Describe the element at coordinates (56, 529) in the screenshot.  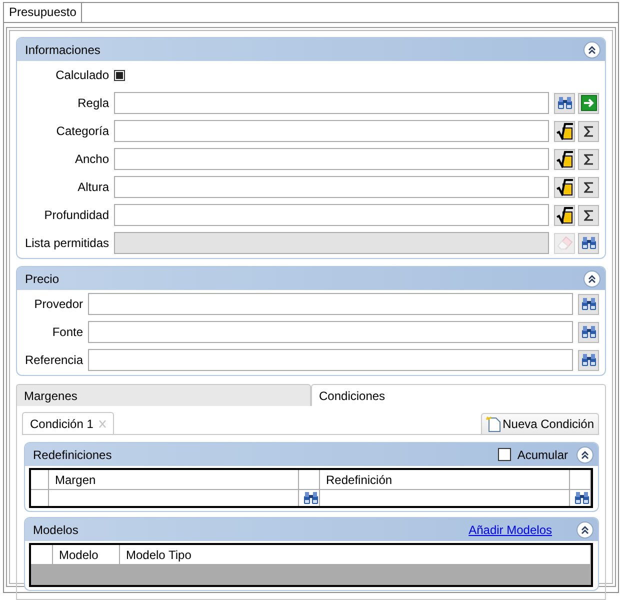
I see `panel-title: Modelos` at that location.